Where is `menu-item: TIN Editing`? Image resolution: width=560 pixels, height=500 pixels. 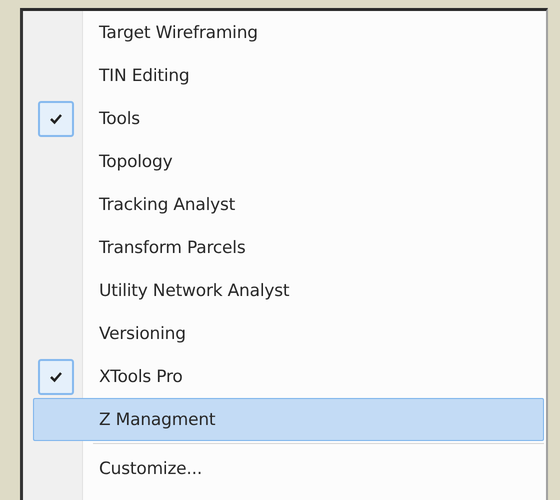
menu-item: TIN Editing is located at coordinates (288, 75).